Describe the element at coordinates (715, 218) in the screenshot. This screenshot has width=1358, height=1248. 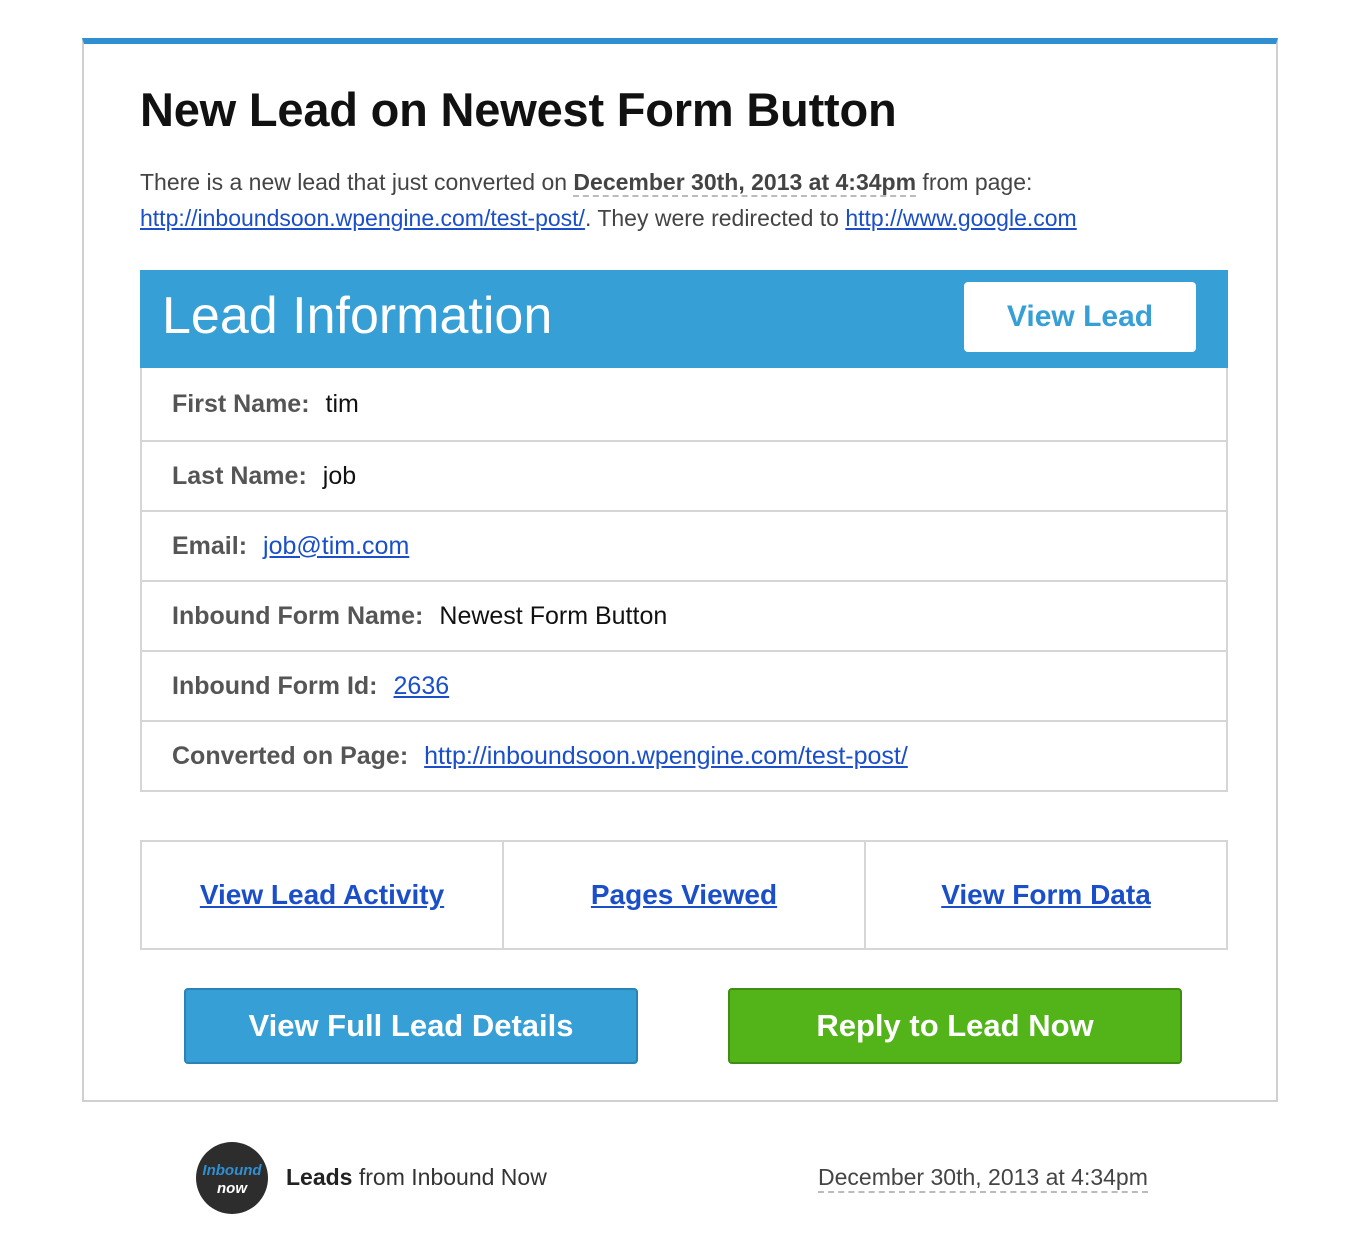
I see `intro-part3: . They were redirected to` at that location.